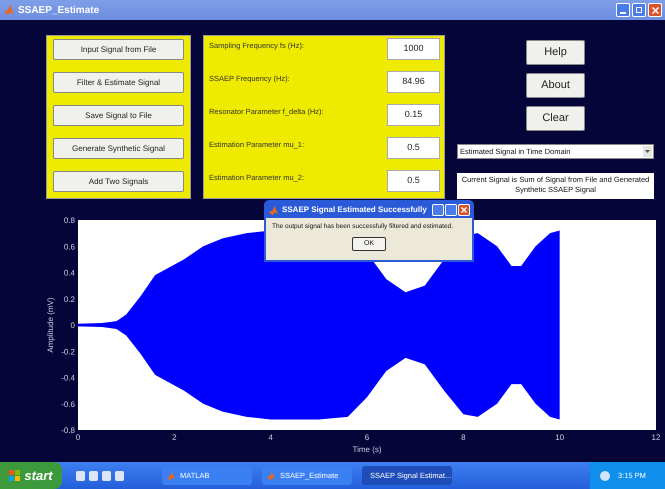 This screenshot has height=489, width=665. Describe the element at coordinates (270, 437) in the screenshot. I see `x-tick-label: 4` at that location.